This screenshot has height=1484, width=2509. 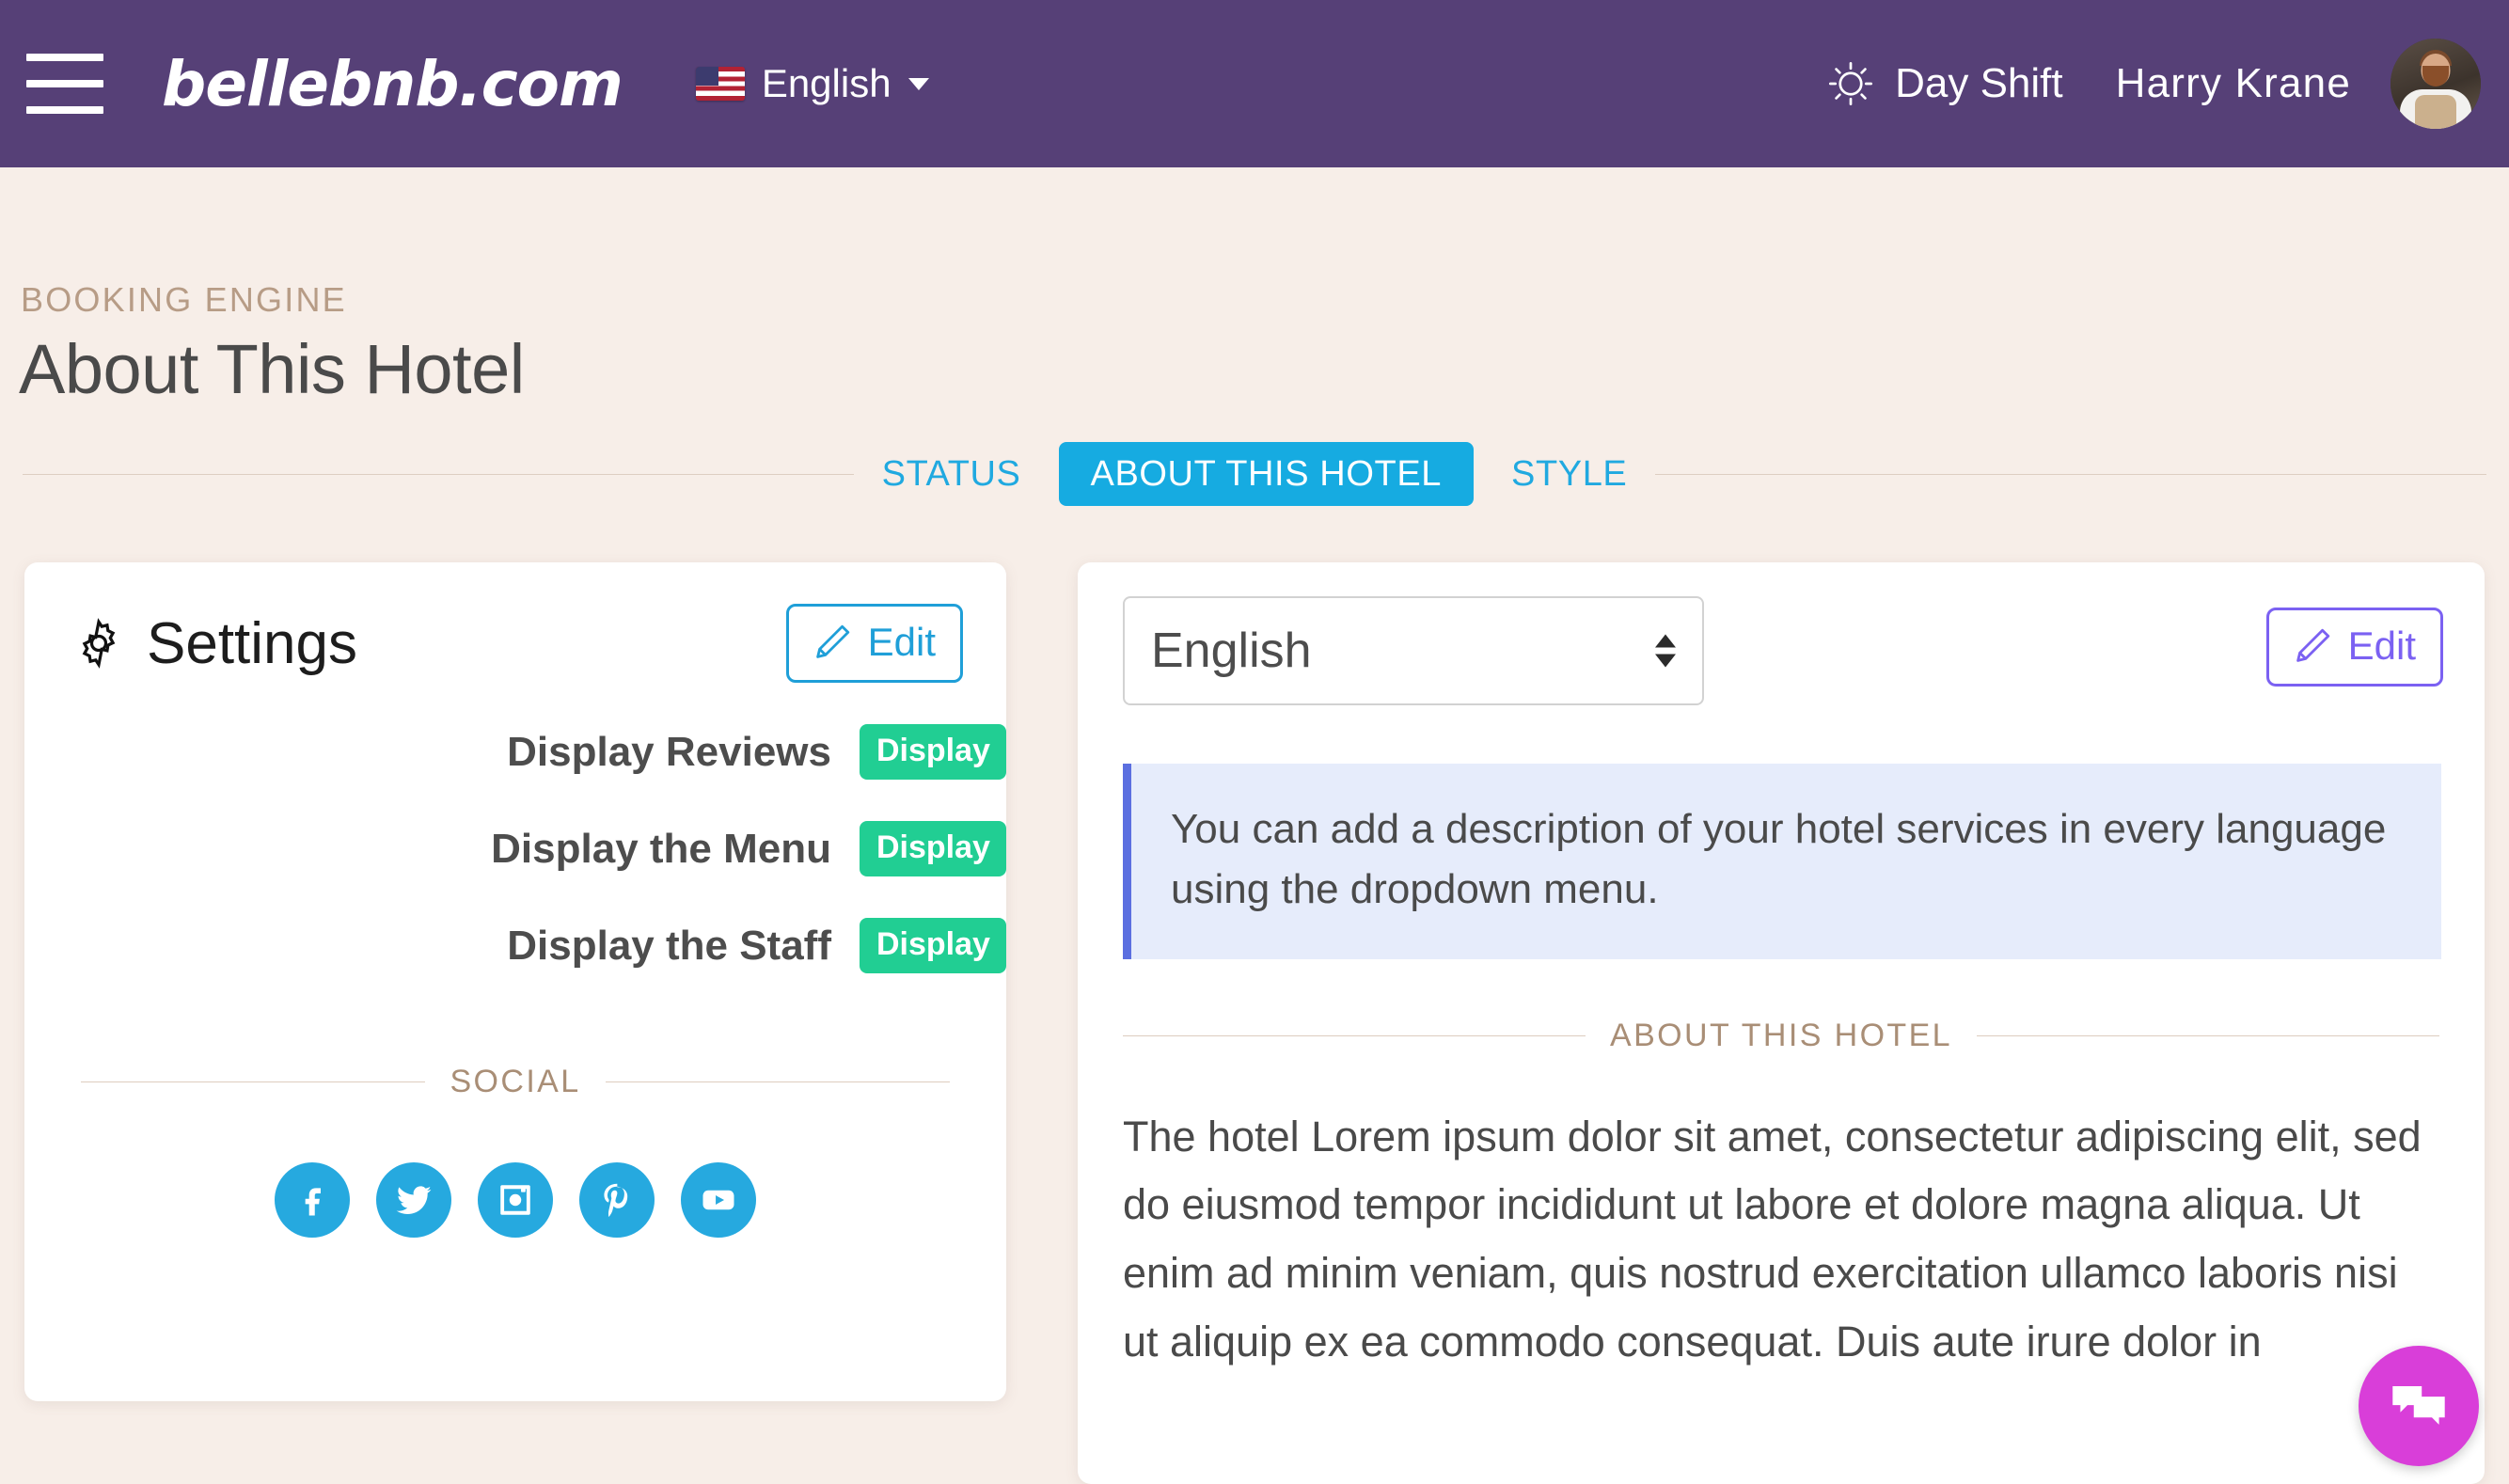 What do you see at coordinates (951, 474) in the screenshot?
I see `tab-status: STATUS` at bounding box center [951, 474].